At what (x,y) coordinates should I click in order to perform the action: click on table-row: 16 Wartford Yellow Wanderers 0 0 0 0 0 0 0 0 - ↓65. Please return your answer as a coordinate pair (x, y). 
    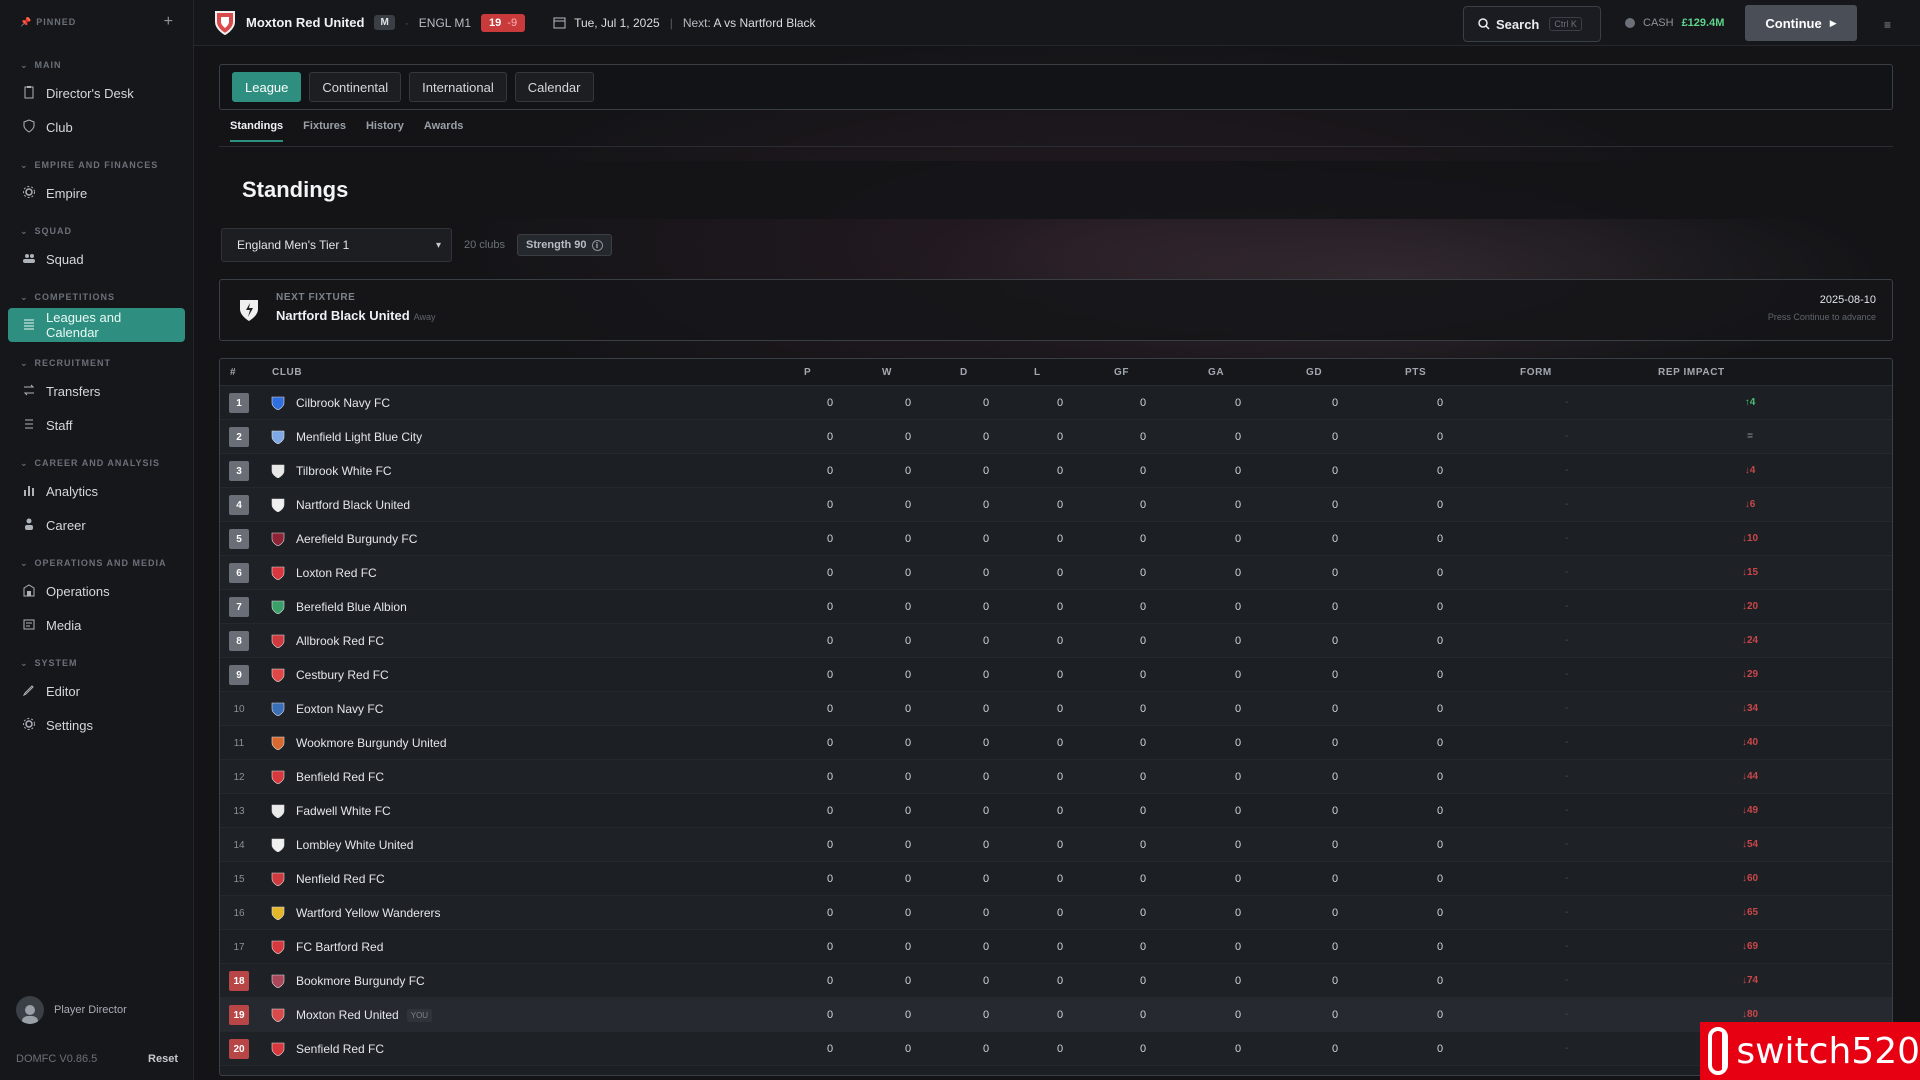
    Looking at the image, I should click on (1056, 913).